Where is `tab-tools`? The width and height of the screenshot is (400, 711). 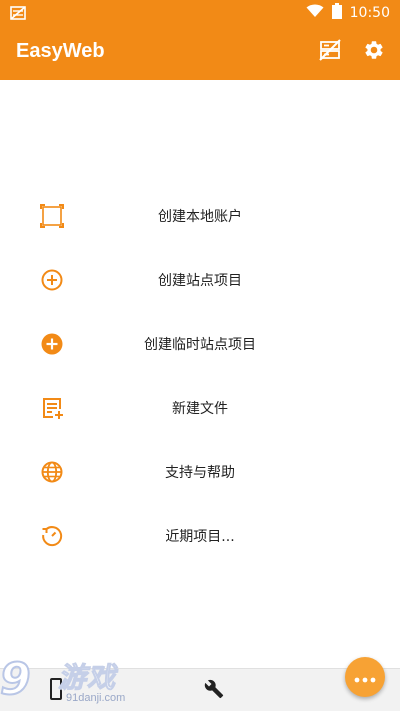 tab-tools is located at coordinates (214, 691).